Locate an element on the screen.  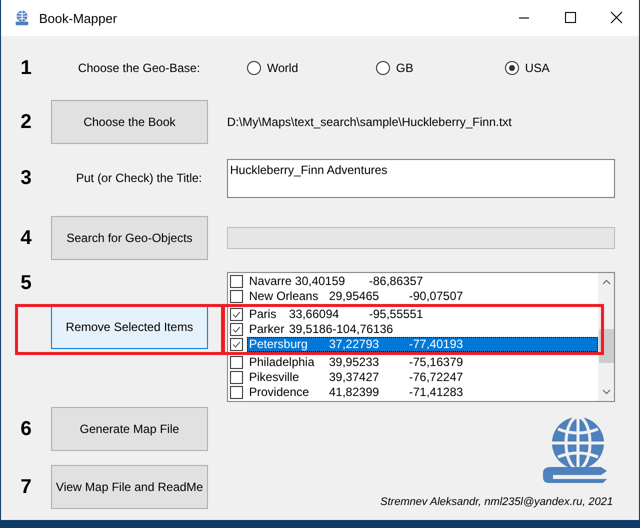
scroll-down-icon is located at coordinates (606, 392).